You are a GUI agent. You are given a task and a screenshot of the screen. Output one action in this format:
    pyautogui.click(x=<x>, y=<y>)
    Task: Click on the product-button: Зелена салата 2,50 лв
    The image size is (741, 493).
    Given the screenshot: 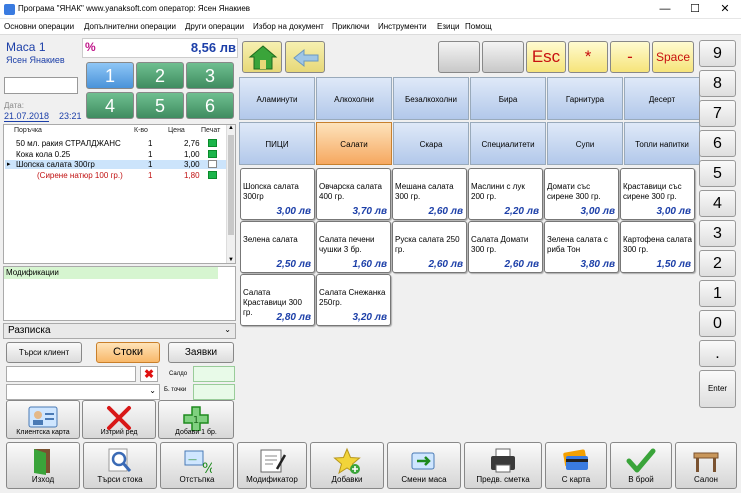 What is the action you would take?
    pyautogui.click(x=277, y=247)
    